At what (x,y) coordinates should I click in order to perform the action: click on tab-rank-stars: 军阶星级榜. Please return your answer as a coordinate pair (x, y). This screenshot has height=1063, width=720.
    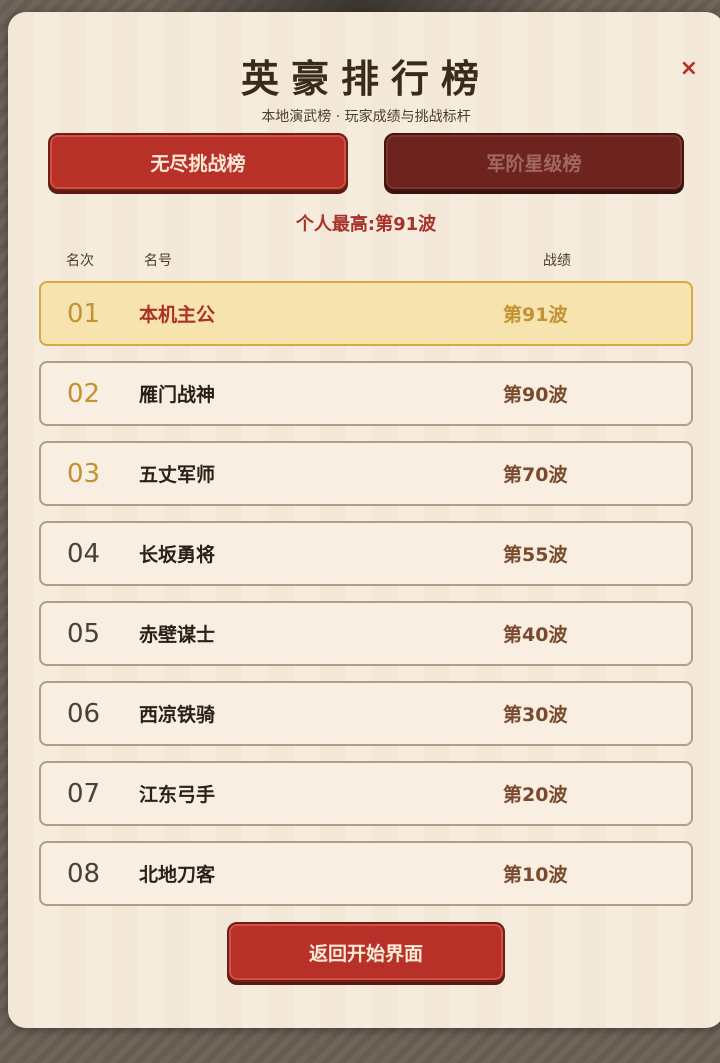
    Looking at the image, I should click on (534, 162).